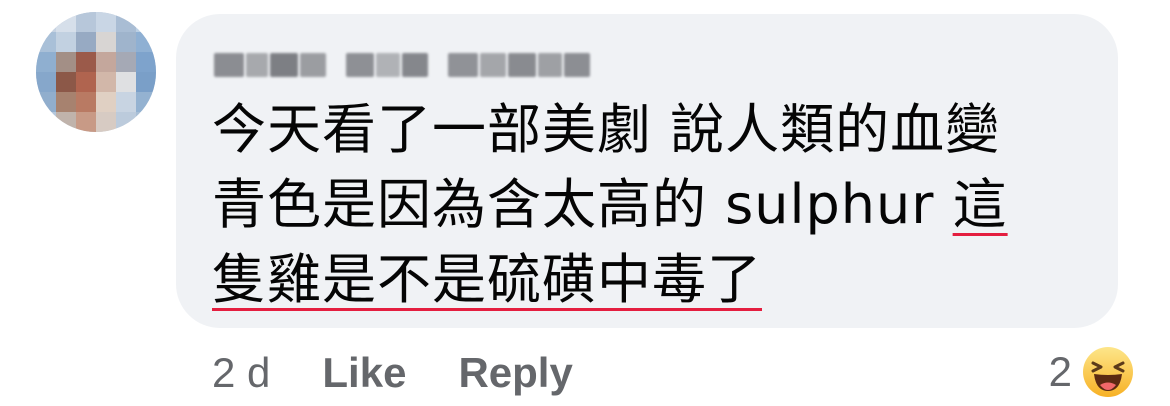 This screenshot has width=1170, height=406. What do you see at coordinates (418, 373) in the screenshot?
I see `comment-actions: 2 d Like Reply` at bounding box center [418, 373].